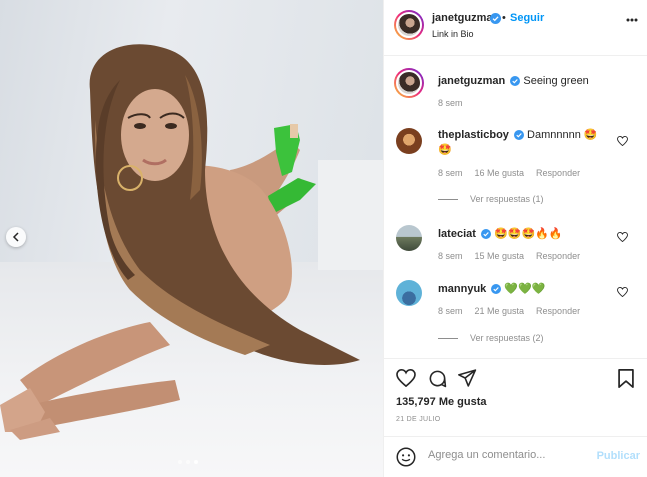 Image resolution: width=647 pixels, height=477 pixels. What do you see at coordinates (500, 173) in the screenshot?
I see `comment-likes: 16 Me gusta` at bounding box center [500, 173].